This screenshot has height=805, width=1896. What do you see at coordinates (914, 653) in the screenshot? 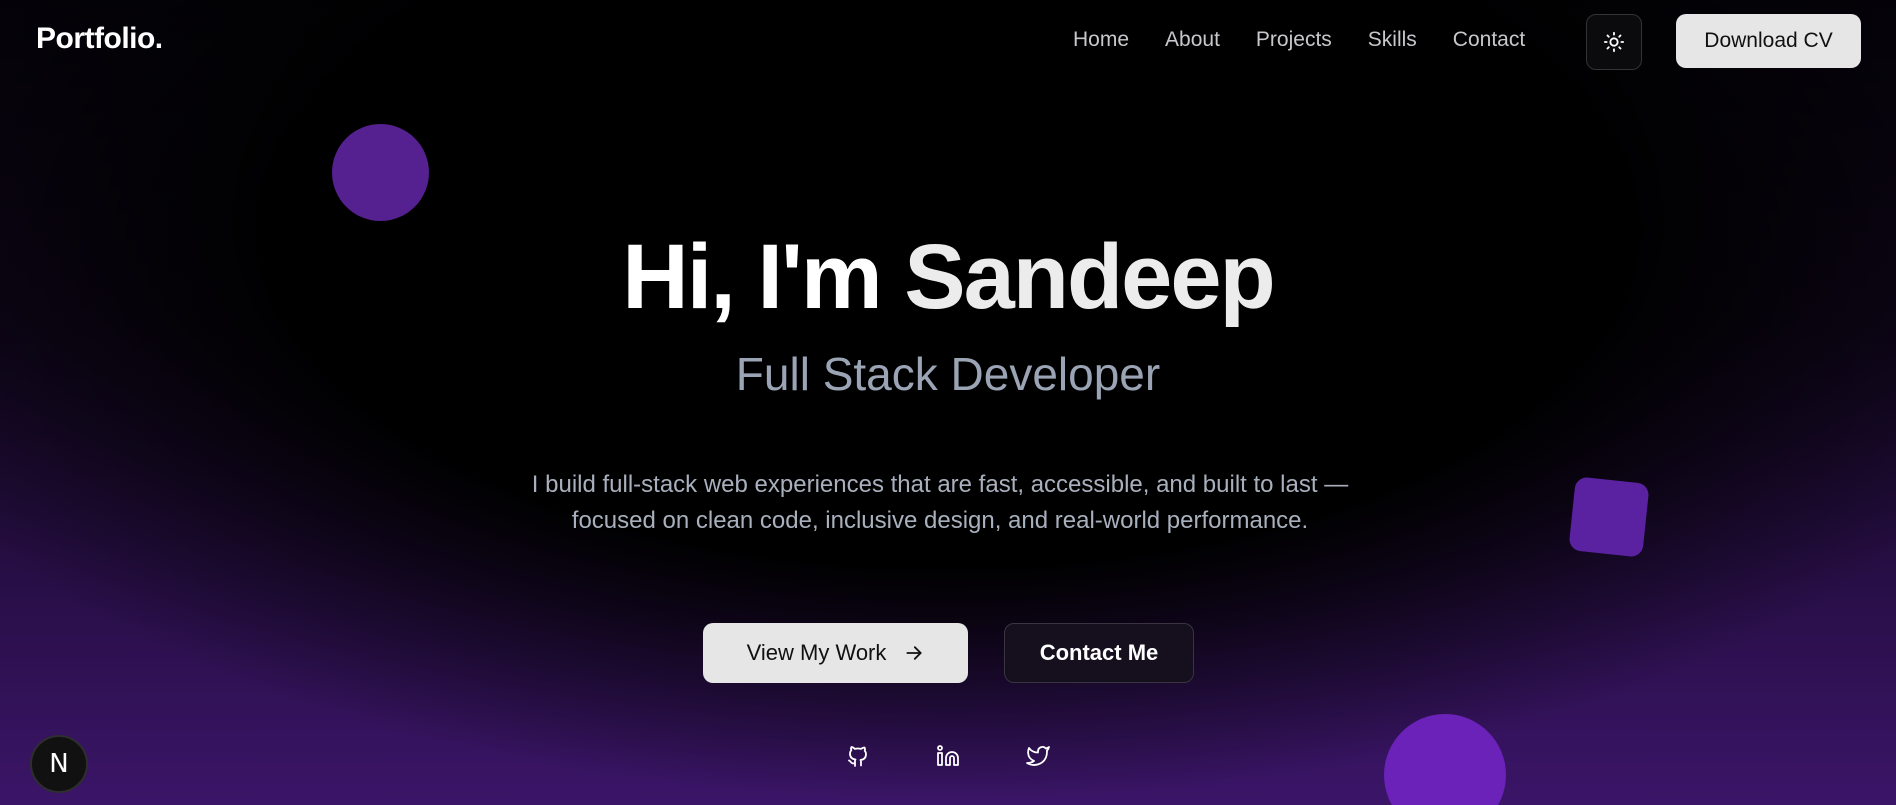
I see `arrow-right-icon` at bounding box center [914, 653].